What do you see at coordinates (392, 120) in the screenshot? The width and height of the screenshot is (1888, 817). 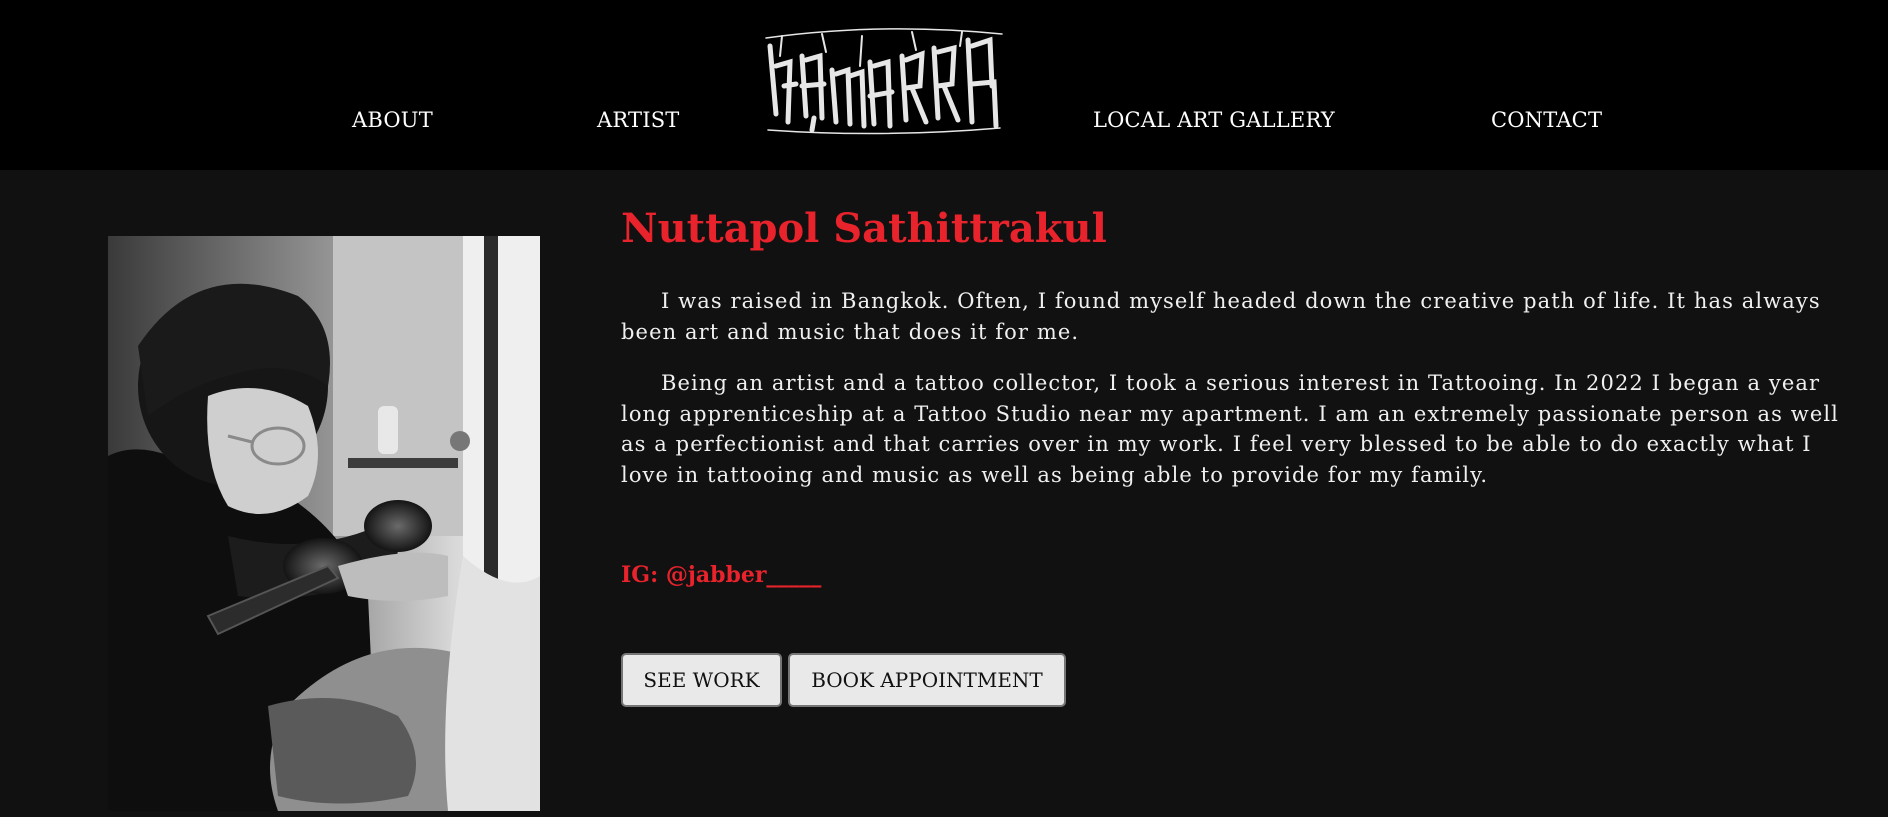 I see `nav-about: ABOUT` at bounding box center [392, 120].